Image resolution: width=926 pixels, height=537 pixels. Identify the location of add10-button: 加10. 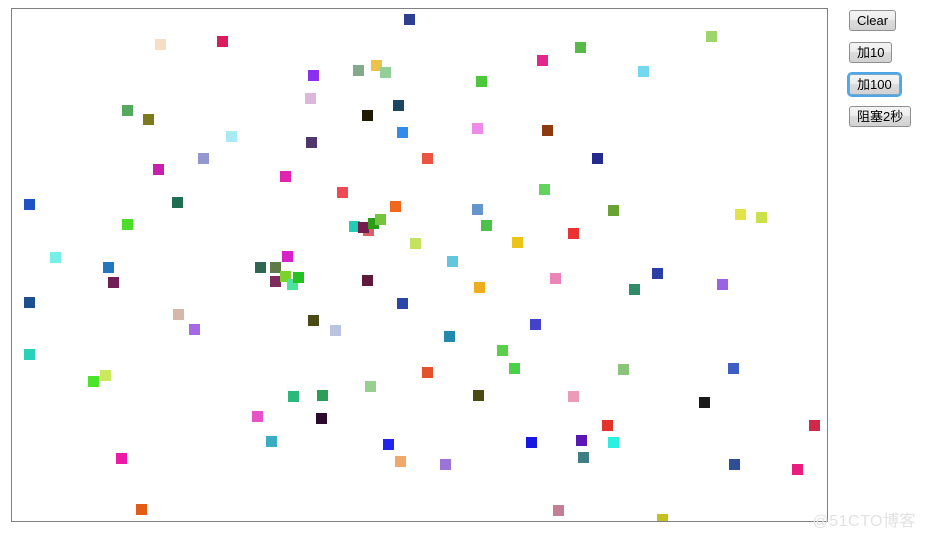
(871, 52).